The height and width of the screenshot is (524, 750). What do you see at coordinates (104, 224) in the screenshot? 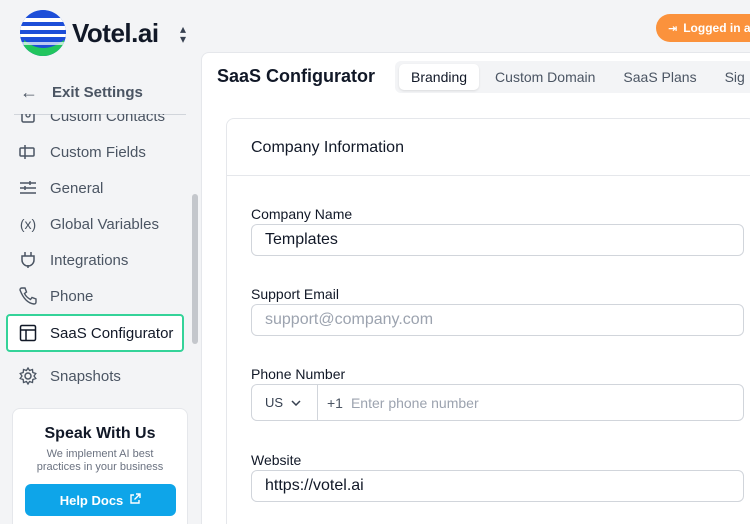
I see `sidebar-item-label: Global Variables` at bounding box center [104, 224].